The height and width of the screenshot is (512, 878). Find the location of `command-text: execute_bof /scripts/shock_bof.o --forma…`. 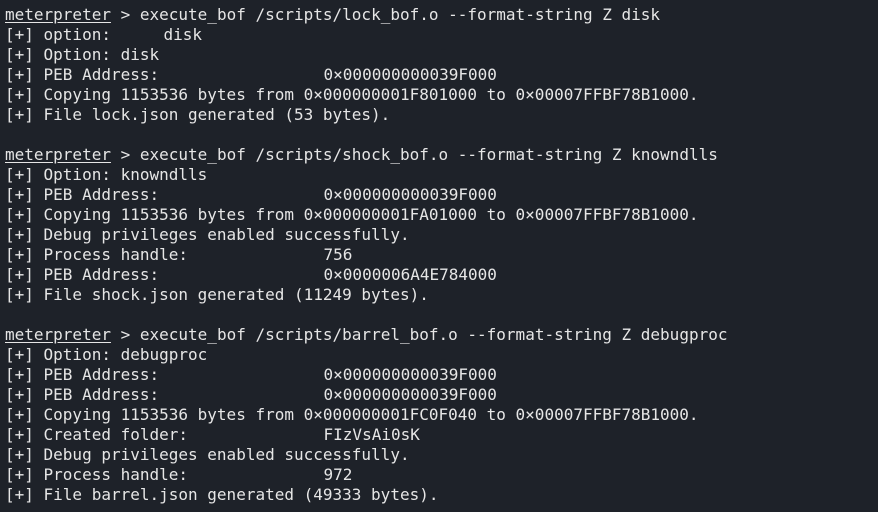

command-text: execute_bof /scripts/shock_bof.o --forma… is located at coordinates (428, 154).